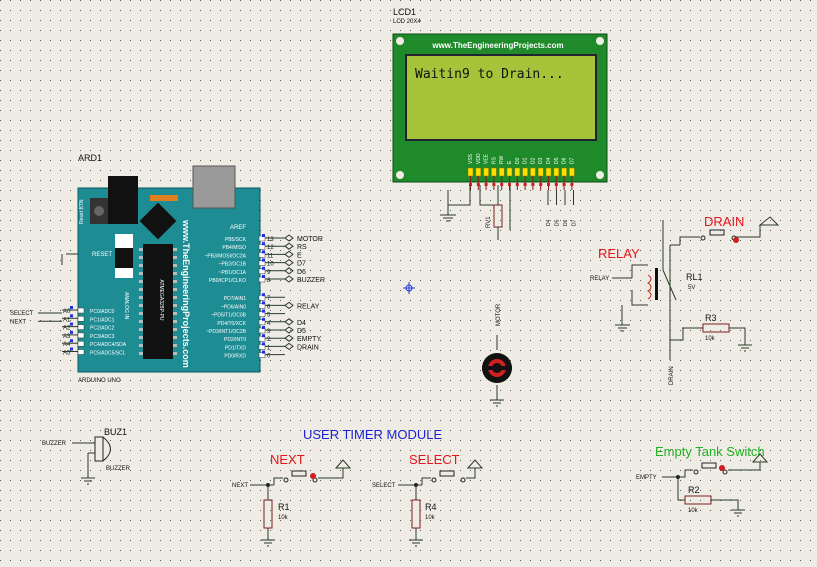  I want to click on next-net-label: NEXT, so click(240, 486).